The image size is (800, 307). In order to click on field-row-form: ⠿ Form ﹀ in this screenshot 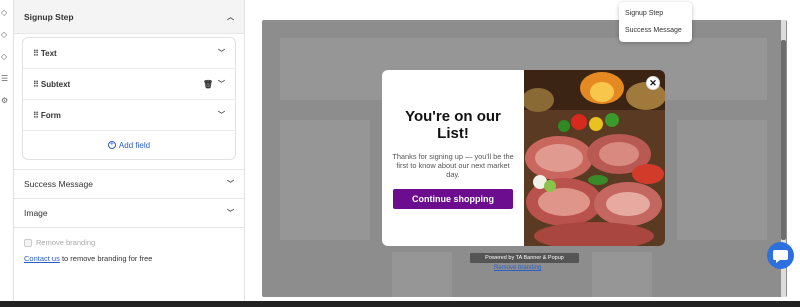, I will do `click(129, 115)`.